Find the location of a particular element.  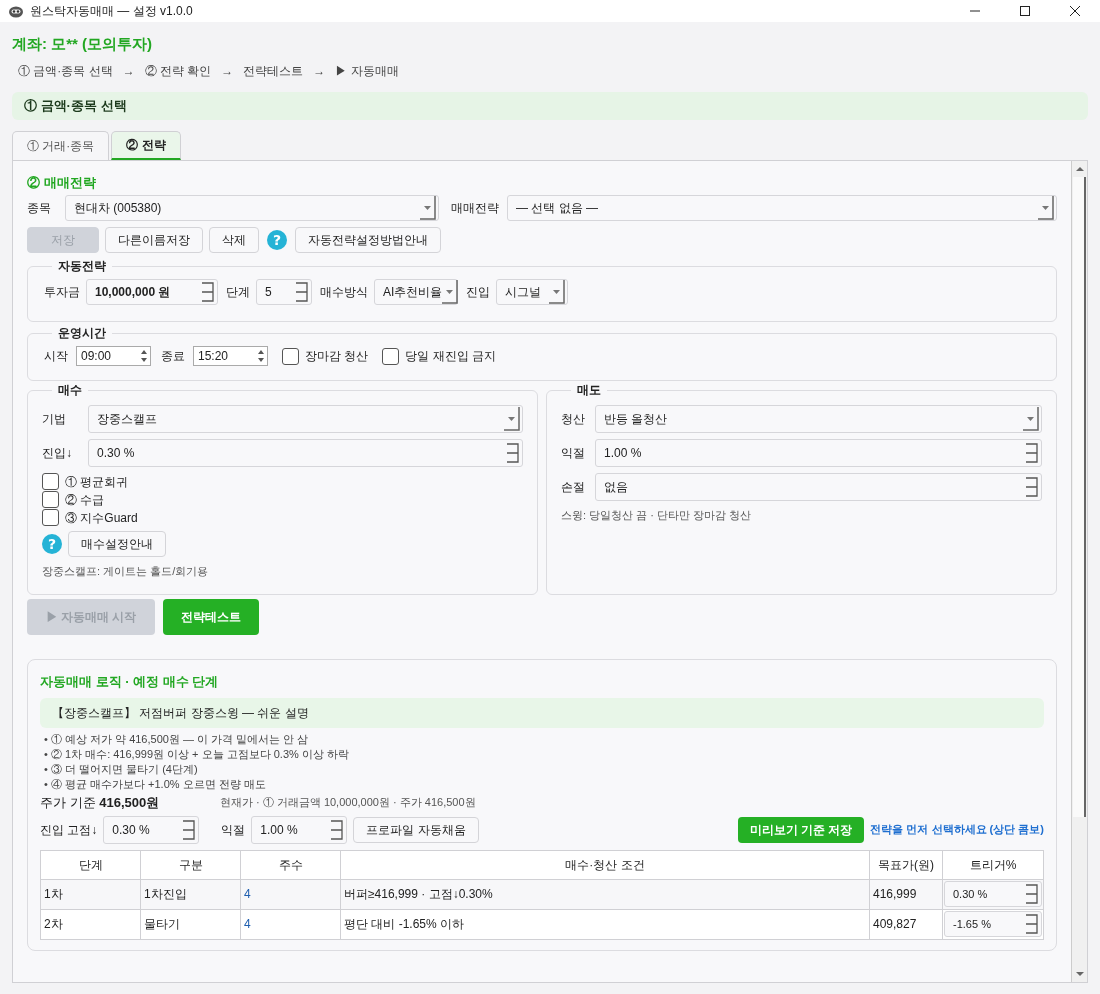

close-icon is located at coordinates (1075, 11).